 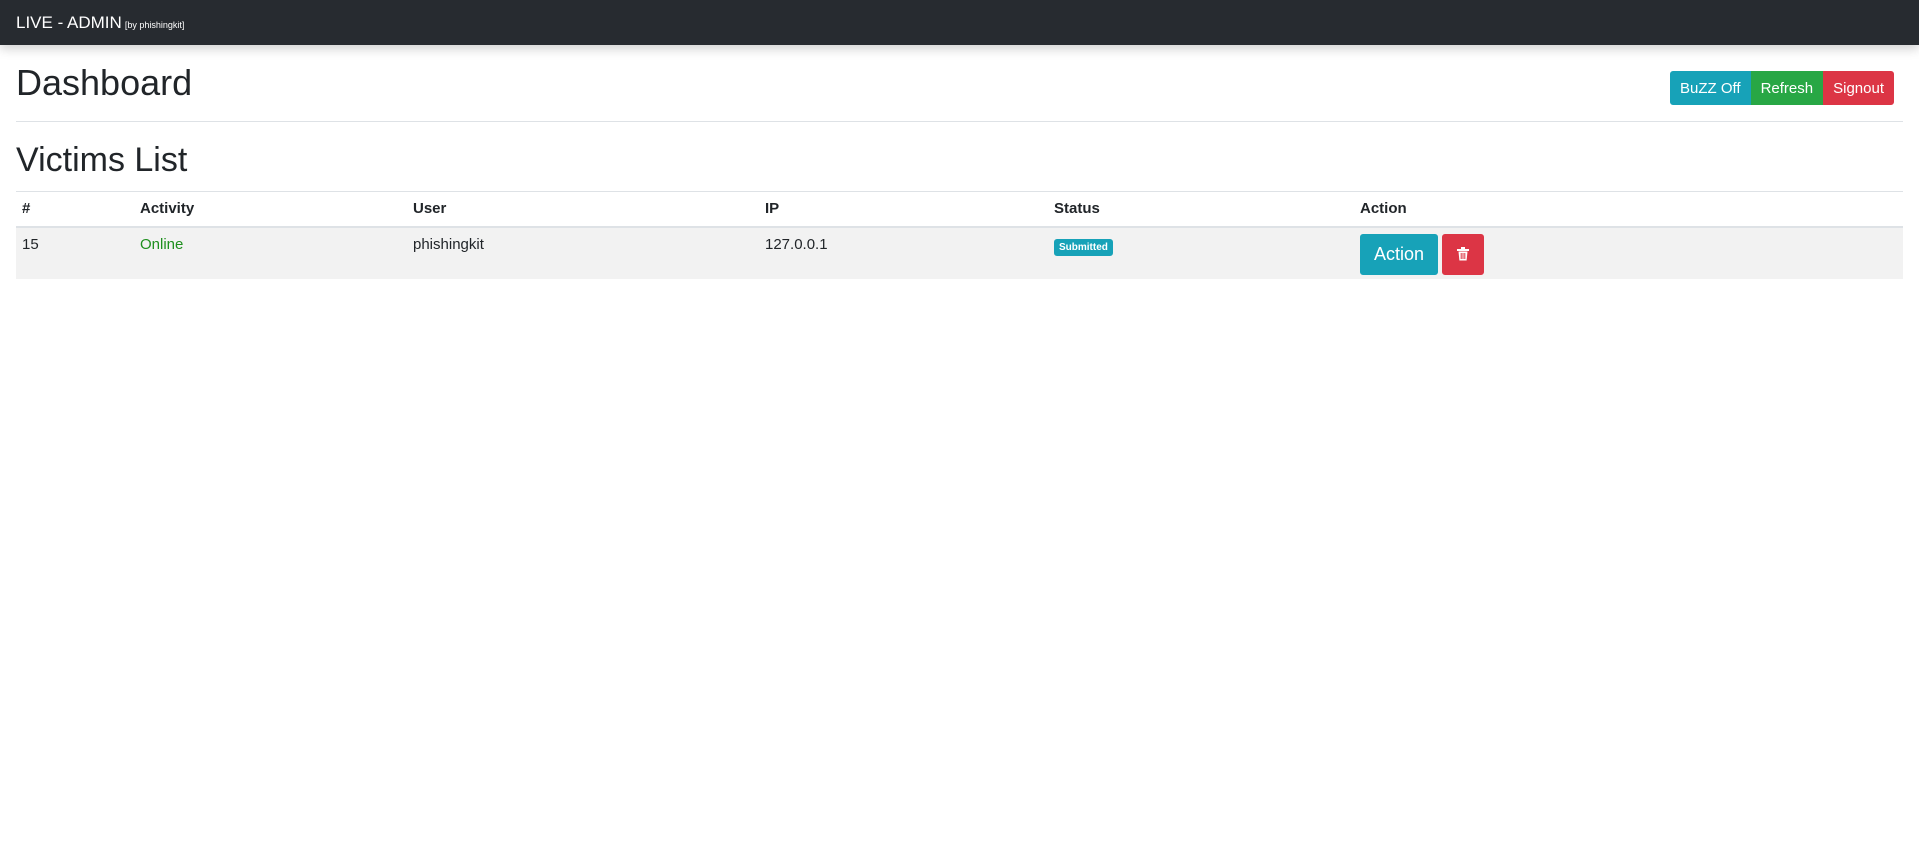 I want to click on page-title: Dashboard, so click(x=104, y=82).